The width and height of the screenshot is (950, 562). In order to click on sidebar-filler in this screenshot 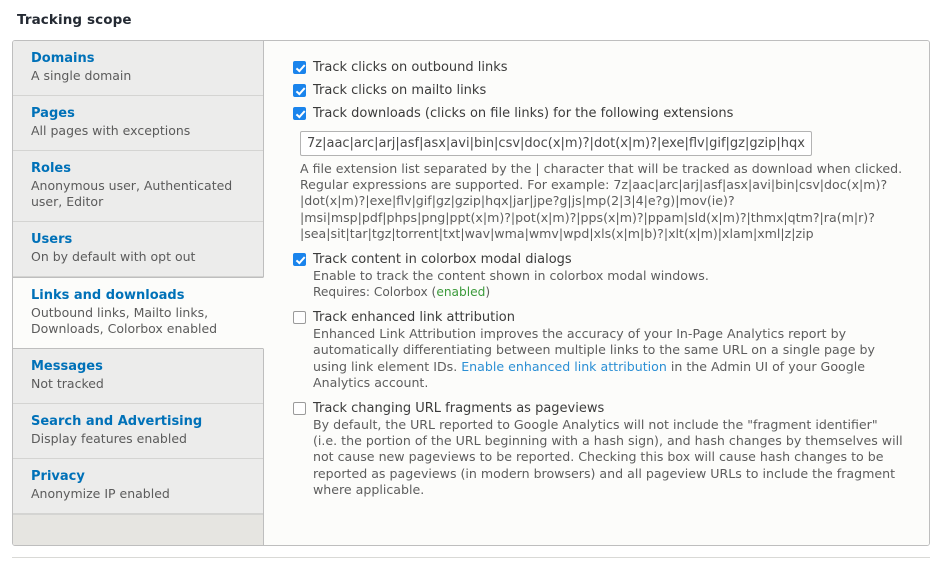, I will do `click(138, 529)`.